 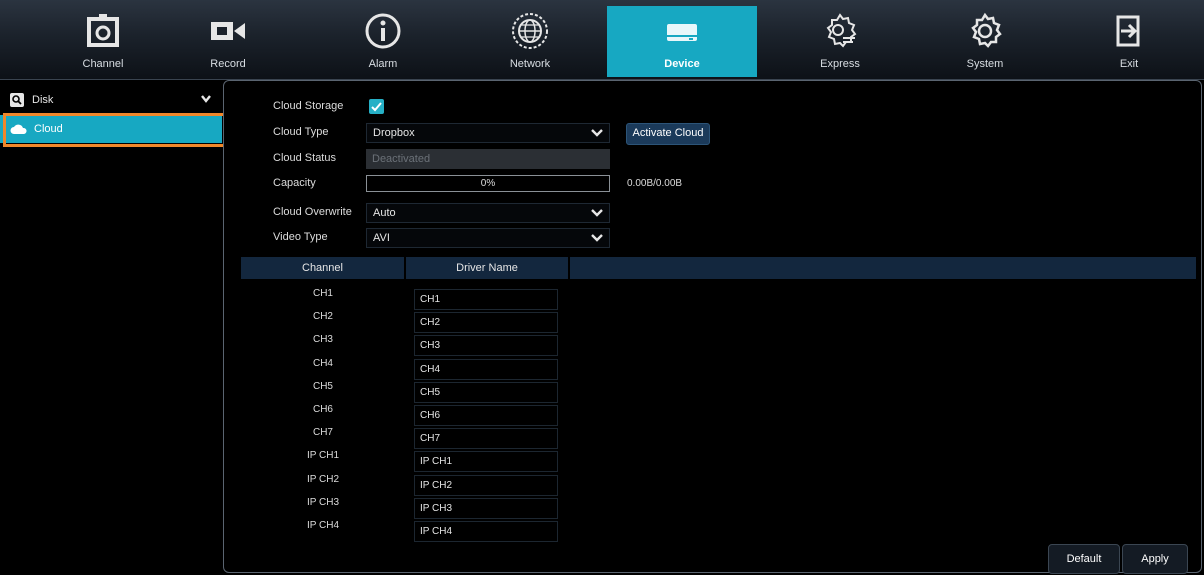 I want to click on cloud-type-value: Dropbox, so click(x=394, y=133).